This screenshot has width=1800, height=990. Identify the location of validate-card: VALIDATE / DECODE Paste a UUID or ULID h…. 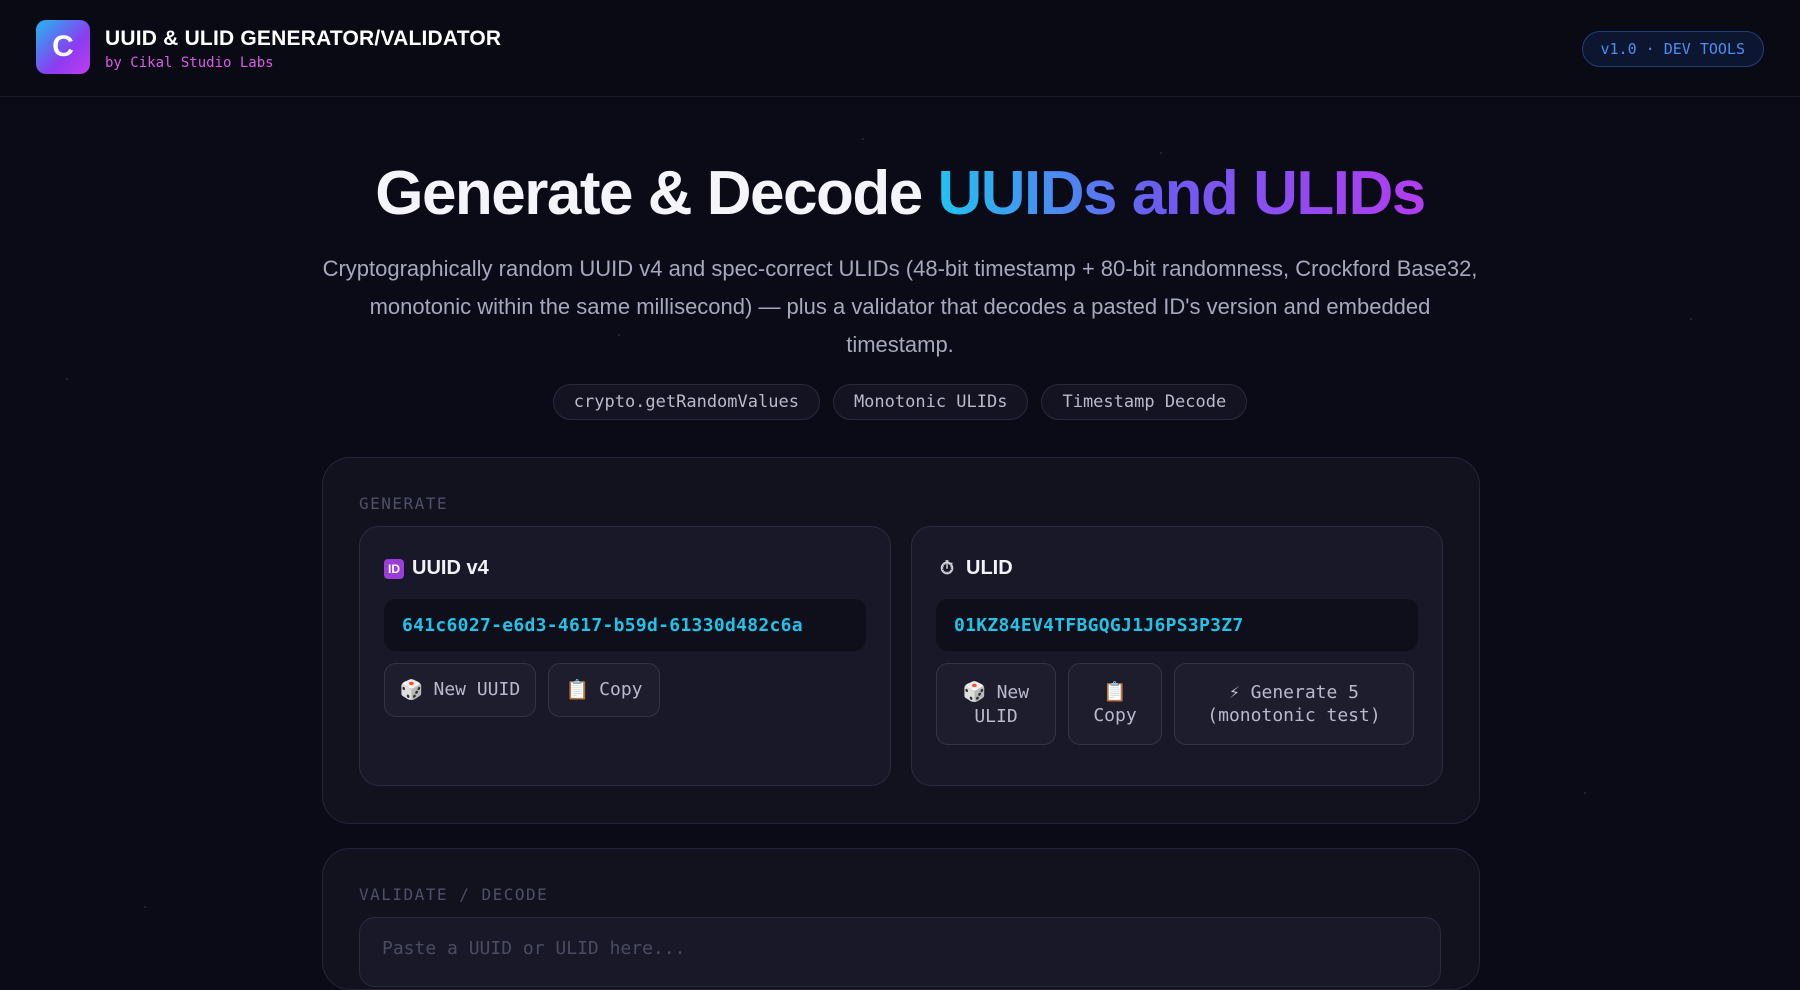
(901, 919).